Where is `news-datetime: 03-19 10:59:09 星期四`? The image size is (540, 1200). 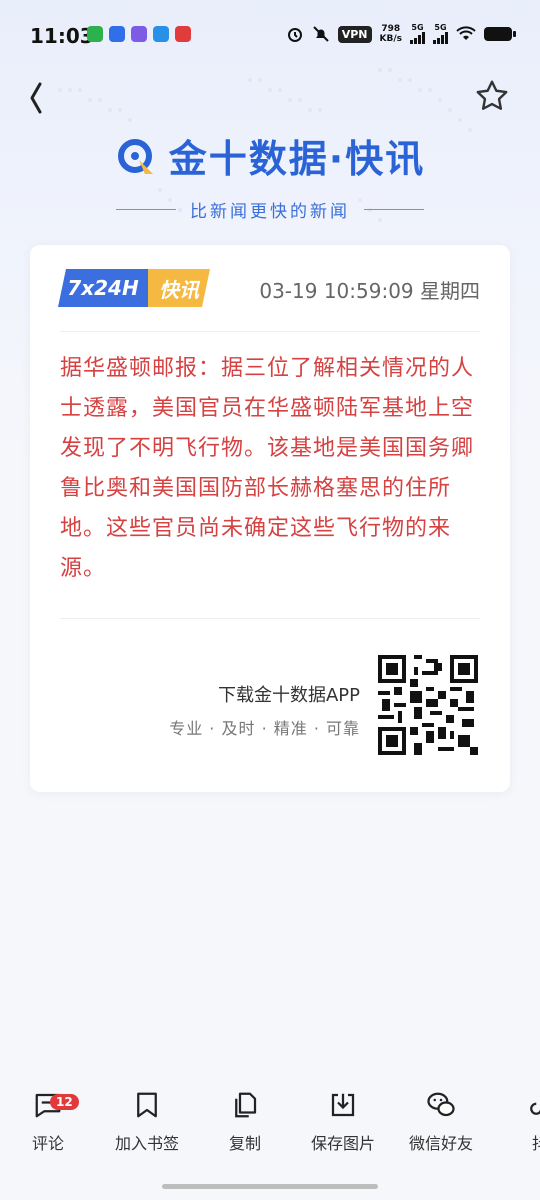 news-datetime: 03-19 10:59:09 星期四 is located at coordinates (369, 291).